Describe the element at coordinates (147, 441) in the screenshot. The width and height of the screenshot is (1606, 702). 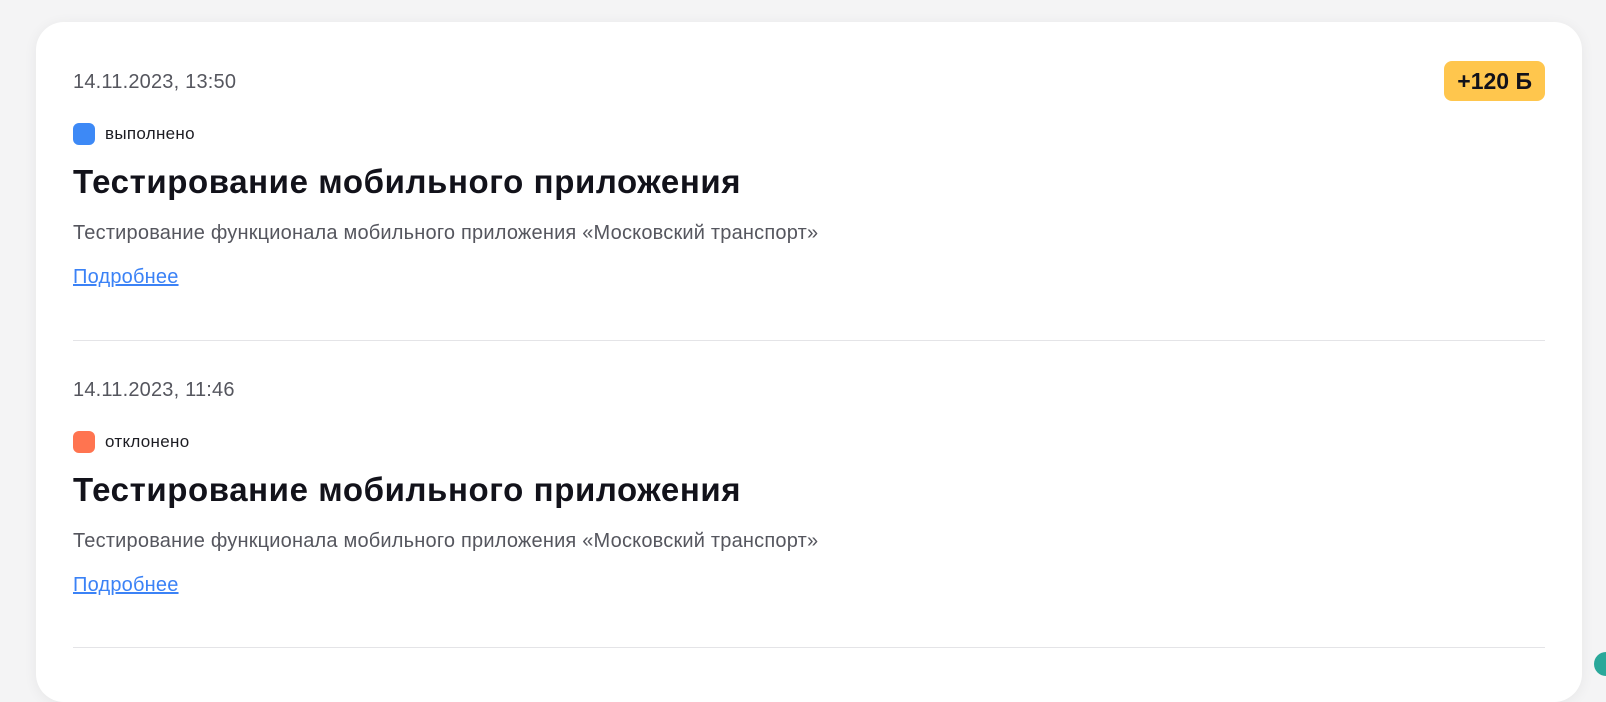
I see `status-label: отклонено` at that location.